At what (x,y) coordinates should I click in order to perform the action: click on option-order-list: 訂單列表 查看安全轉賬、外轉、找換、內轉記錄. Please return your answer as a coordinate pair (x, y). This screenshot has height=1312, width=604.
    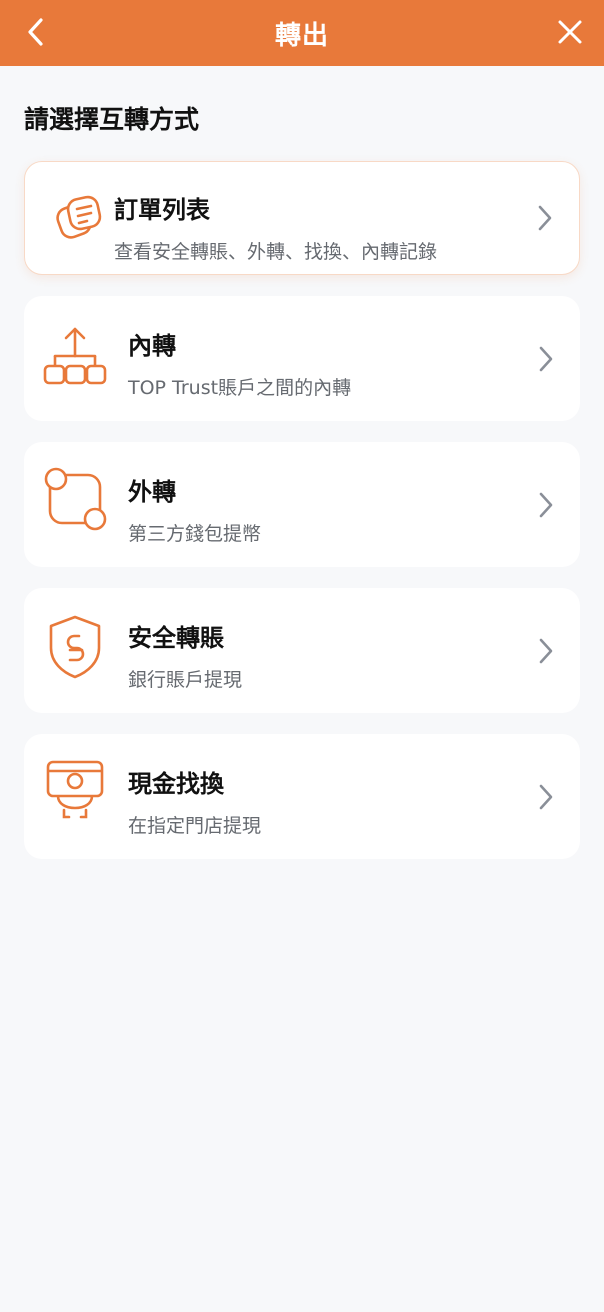
    Looking at the image, I should click on (302, 218).